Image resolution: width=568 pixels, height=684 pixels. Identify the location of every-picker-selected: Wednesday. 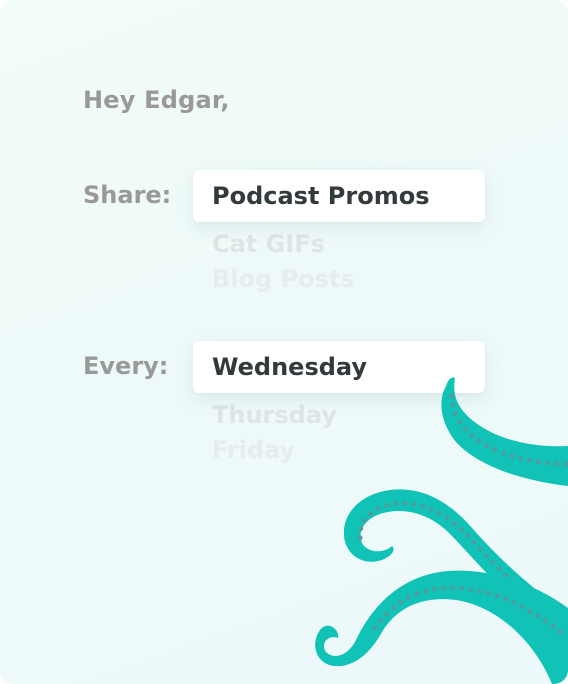
(339, 367).